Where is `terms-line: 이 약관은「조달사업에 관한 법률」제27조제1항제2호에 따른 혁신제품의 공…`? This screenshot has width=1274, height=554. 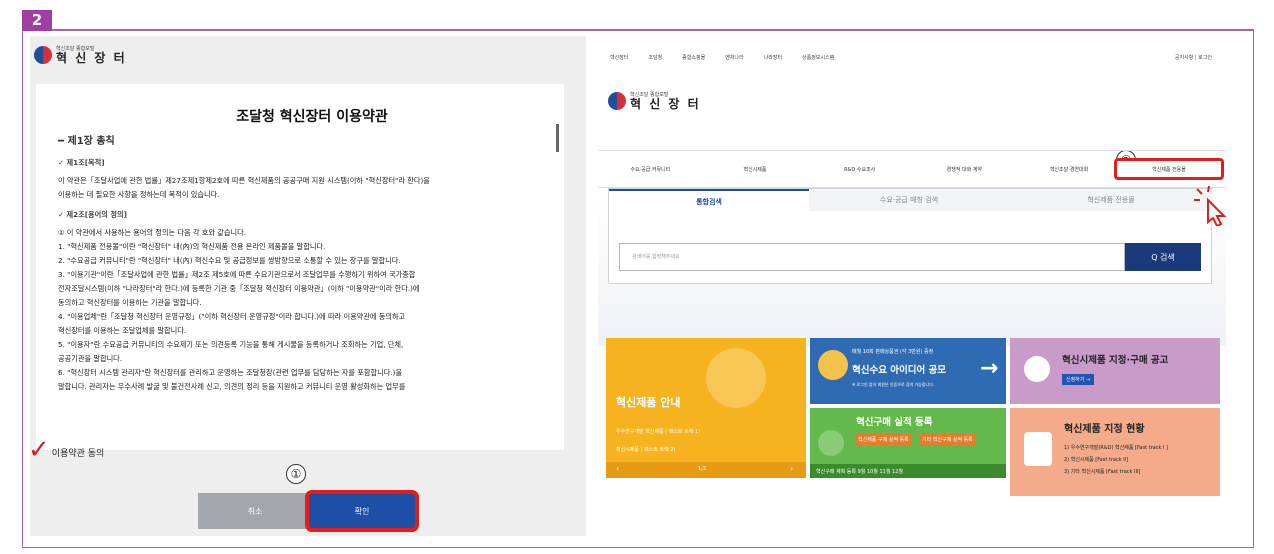 terms-line: 이 약관은「조달사업에 관한 법률」제27조제1항제2호에 따른 혁신제품의 공… is located at coordinates (244, 180).